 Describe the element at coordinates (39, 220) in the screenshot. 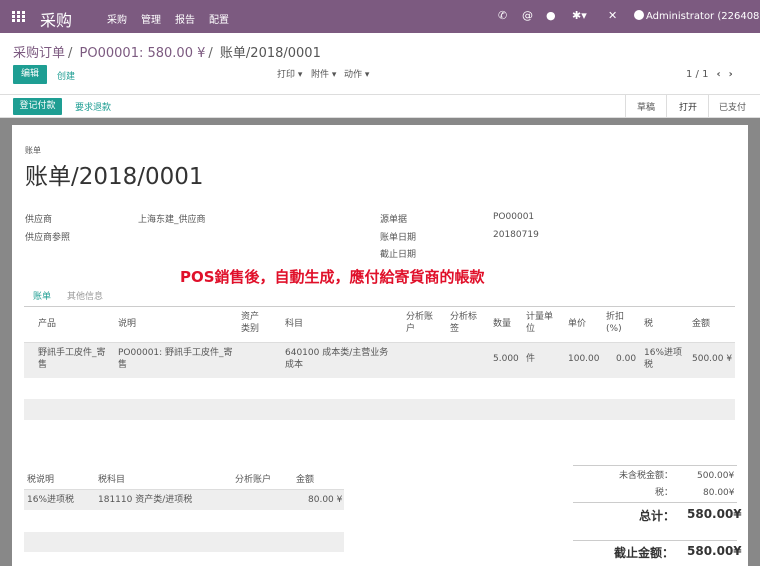

I see `vendor-label: 供应商` at that location.